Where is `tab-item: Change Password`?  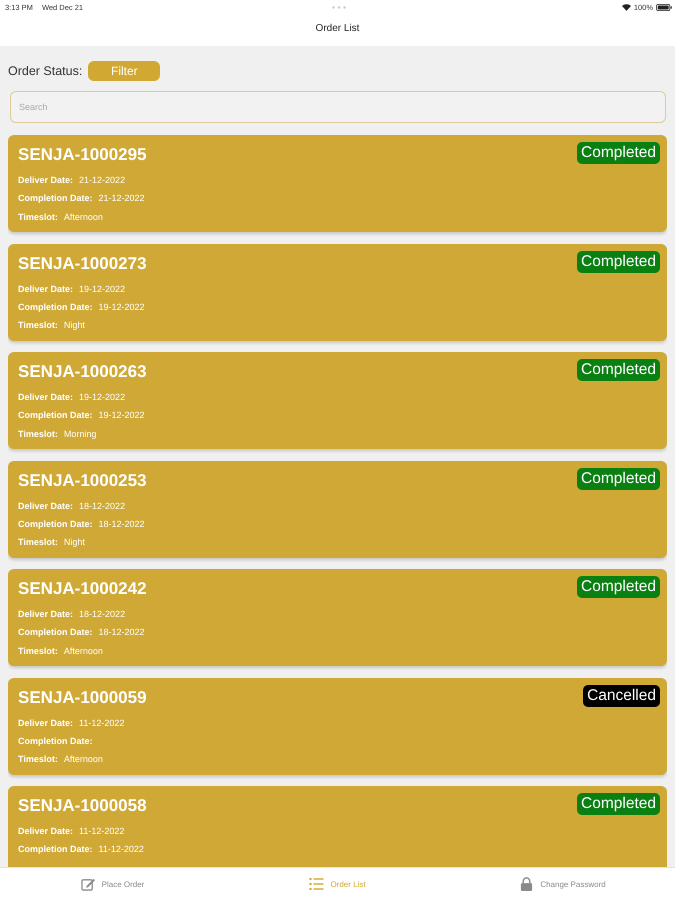 tab-item: Change Password is located at coordinates (562, 884).